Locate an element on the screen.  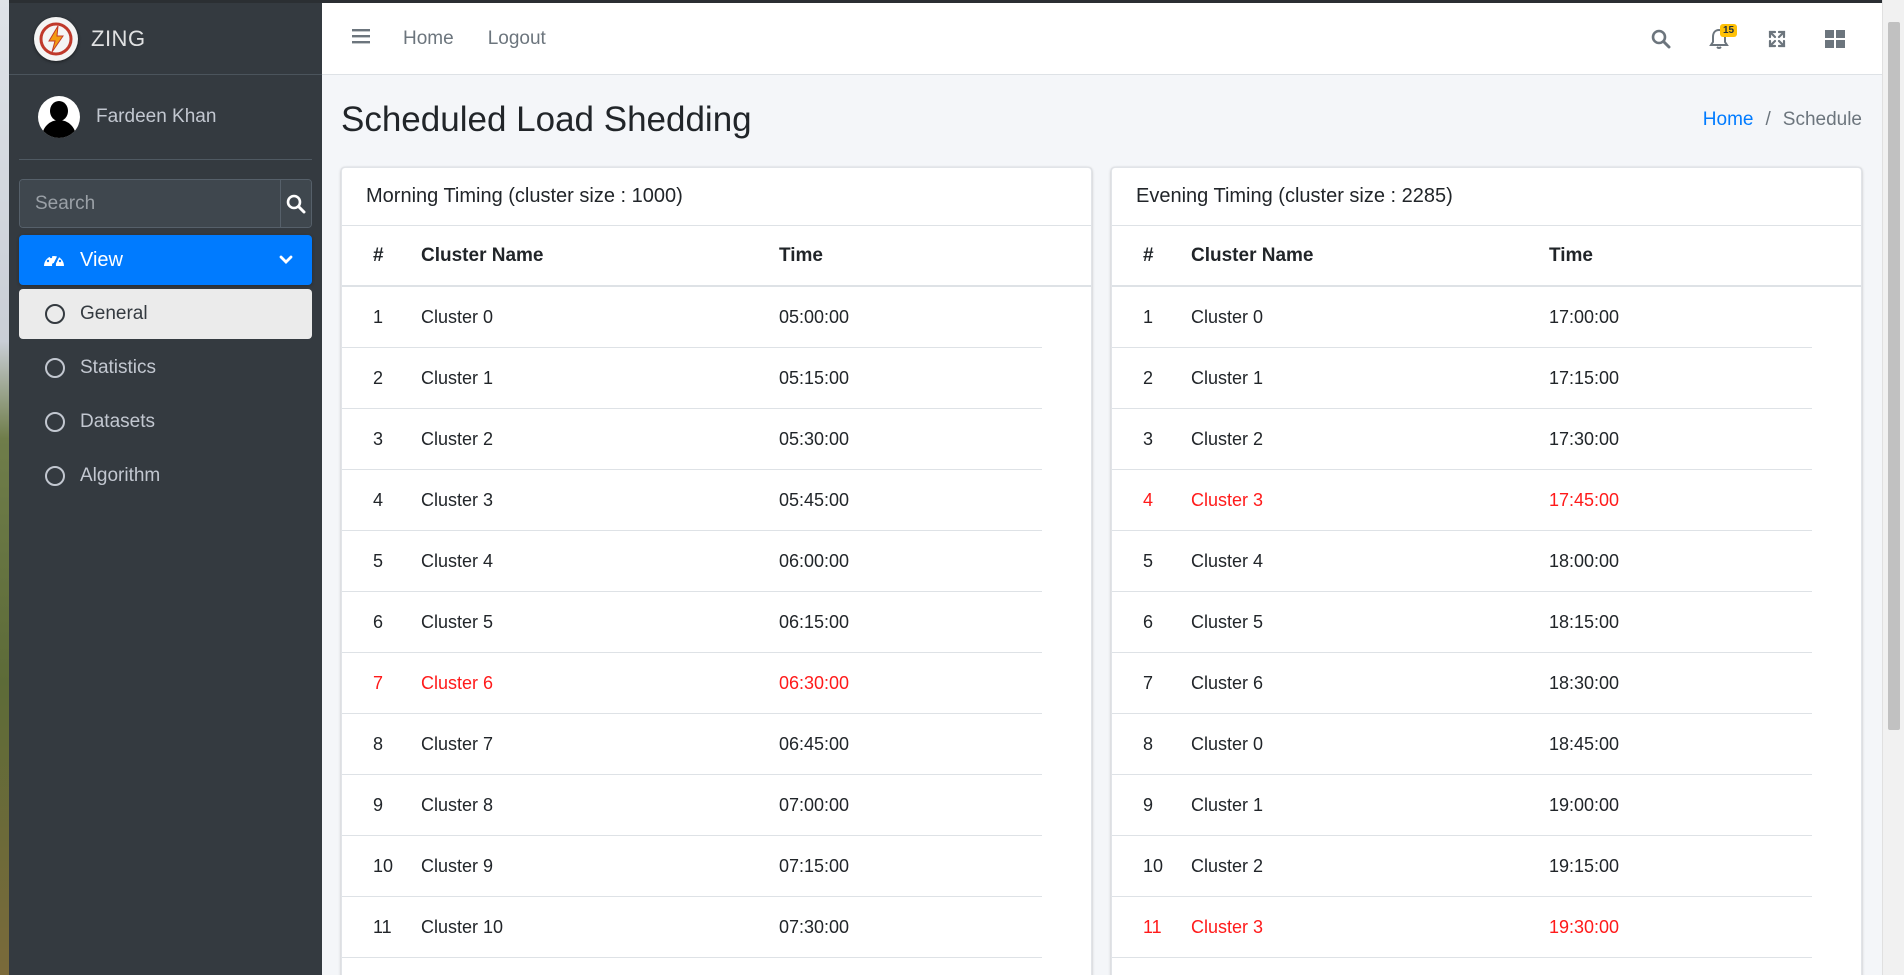
cell-num: 11 is located at coordinates (1152, 926).